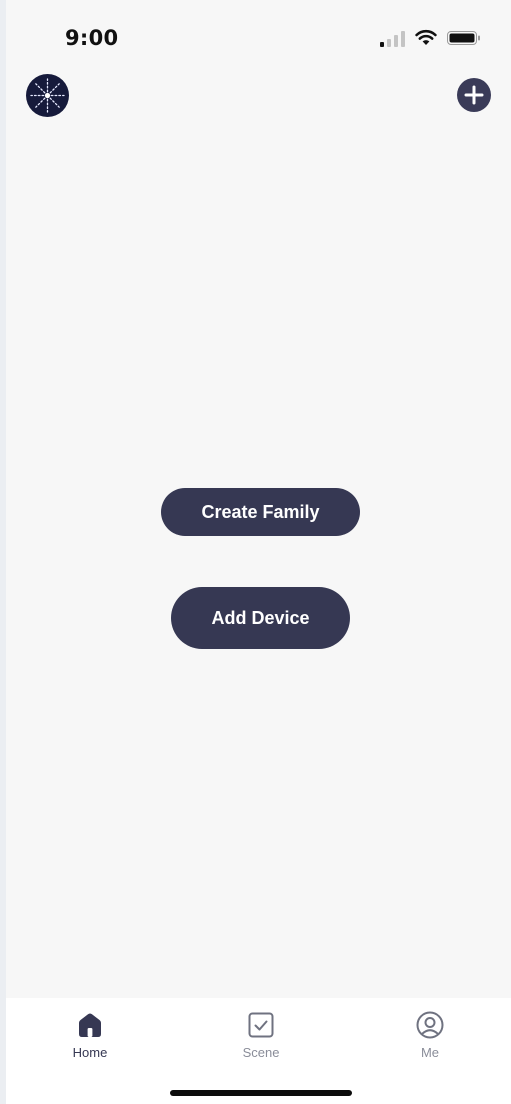 This screenshot has width=511, height=1104. I want to click on scene-checkbox-icon, so click(261, 1025).